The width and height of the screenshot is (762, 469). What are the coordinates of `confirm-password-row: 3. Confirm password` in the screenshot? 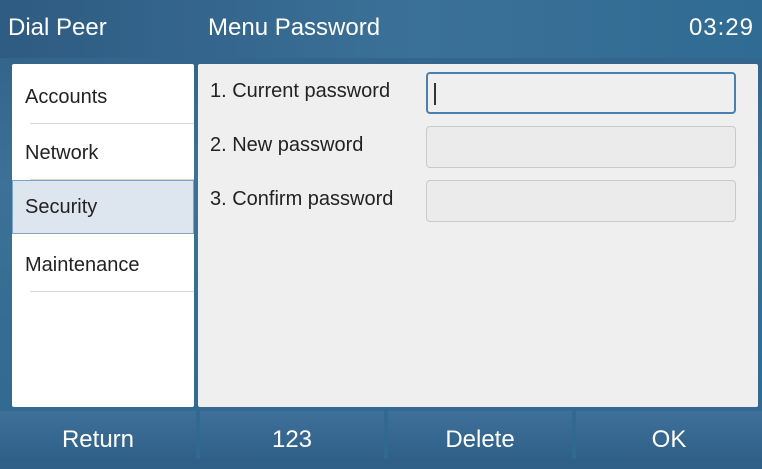 It's located at (478, 200).